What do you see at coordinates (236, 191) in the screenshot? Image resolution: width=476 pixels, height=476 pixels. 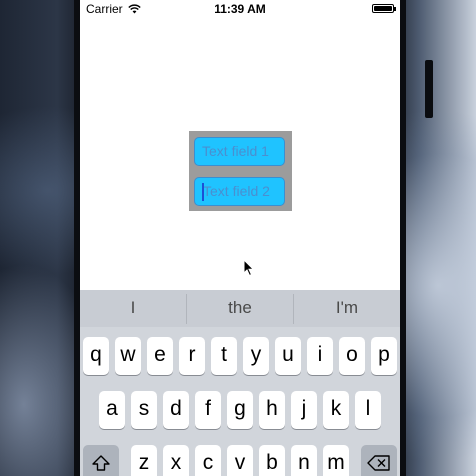 I see `text-field-2-placeholder: Text field 2` at bounding box center [236, 191].